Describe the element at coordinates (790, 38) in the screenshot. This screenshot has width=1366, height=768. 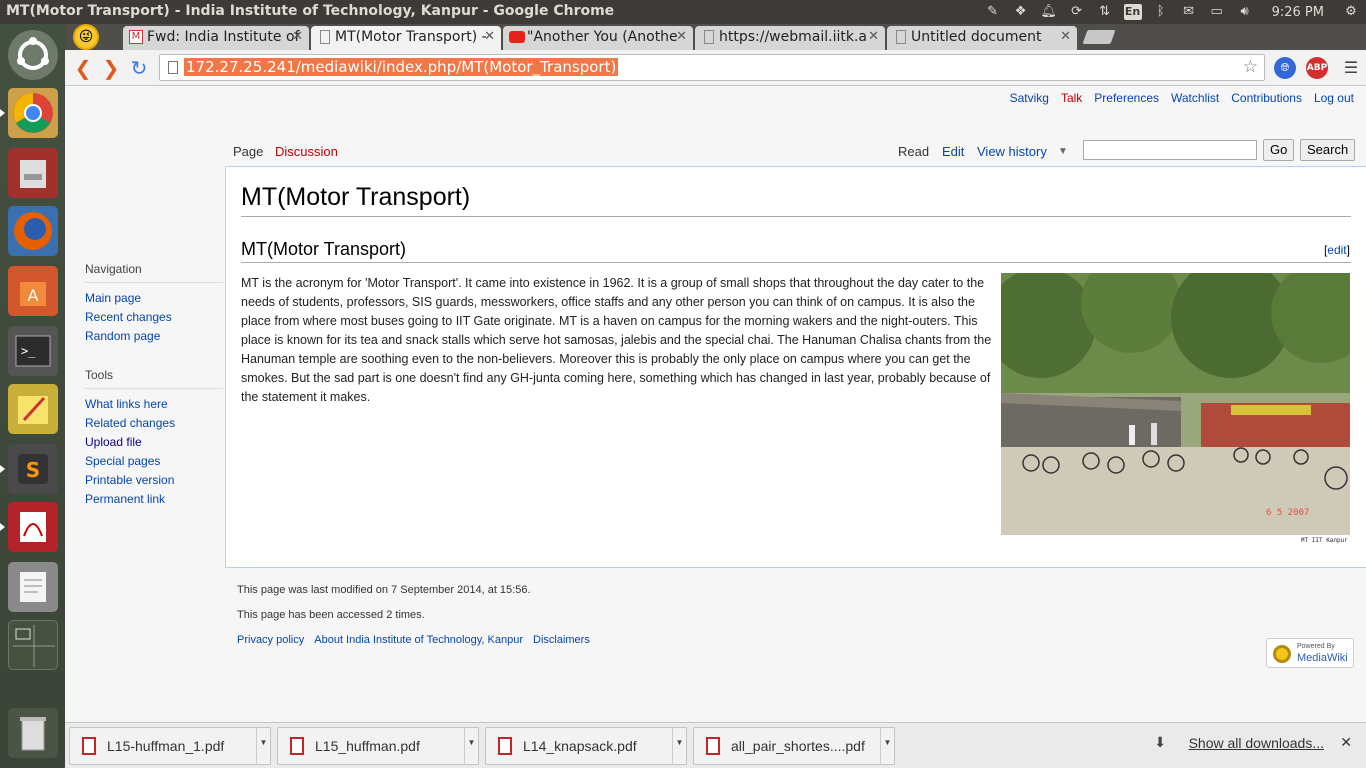
I see `tab-webmail: https://webmail.iitk.a ✕` at that location.